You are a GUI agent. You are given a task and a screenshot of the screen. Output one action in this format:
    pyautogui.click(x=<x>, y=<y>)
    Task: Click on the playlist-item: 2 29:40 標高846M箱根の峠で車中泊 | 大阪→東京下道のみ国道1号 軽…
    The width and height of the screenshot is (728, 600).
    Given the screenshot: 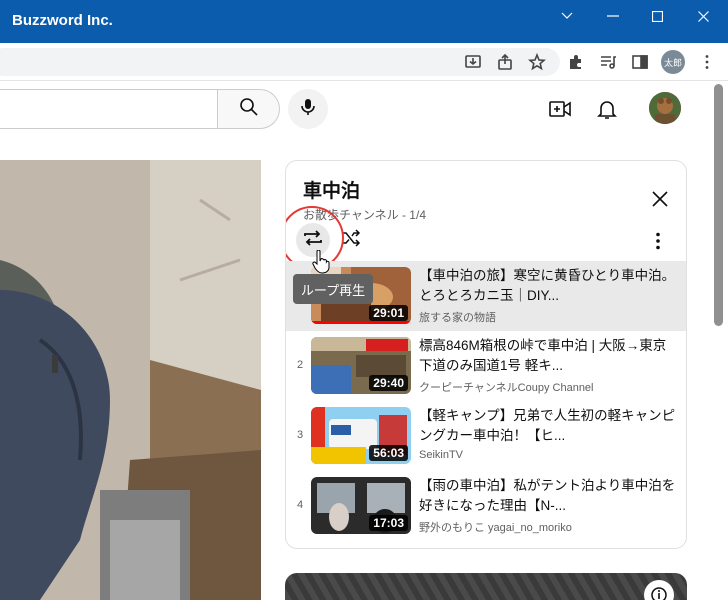 What is the action you would take?
    pyautogui.click(x=486, y=366)
    